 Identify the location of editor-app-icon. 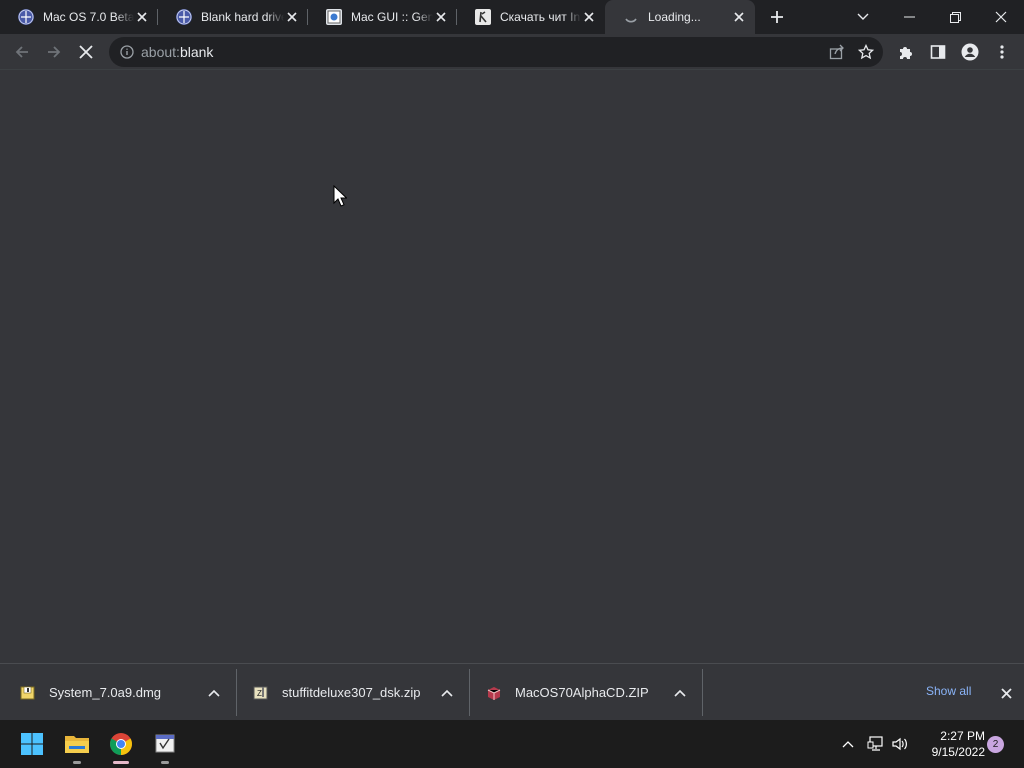
(165, 743).